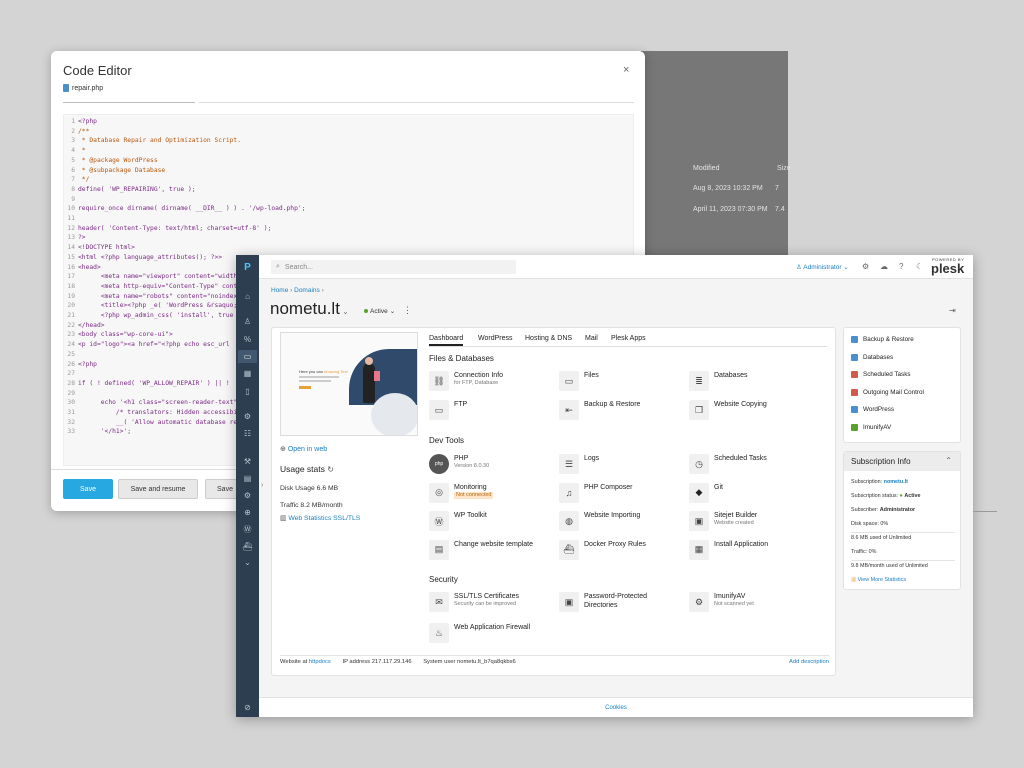  I want to click on quick-link: Outgoing Mail Control, so click(887, 392).